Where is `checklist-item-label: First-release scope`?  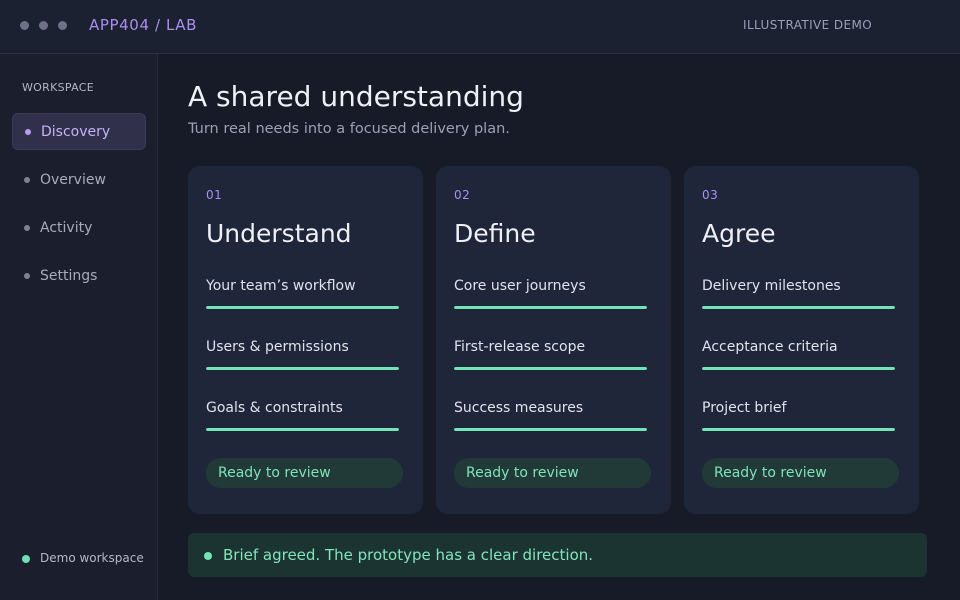
checklist-item-label: First-release scope is located at coordinates (520, 347).